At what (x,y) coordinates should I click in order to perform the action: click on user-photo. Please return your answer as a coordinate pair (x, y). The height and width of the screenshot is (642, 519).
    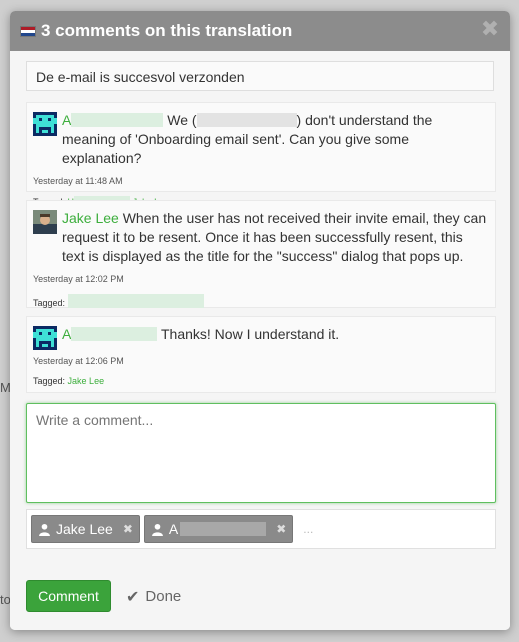
    Looking at the image, I should click on (45, 222).